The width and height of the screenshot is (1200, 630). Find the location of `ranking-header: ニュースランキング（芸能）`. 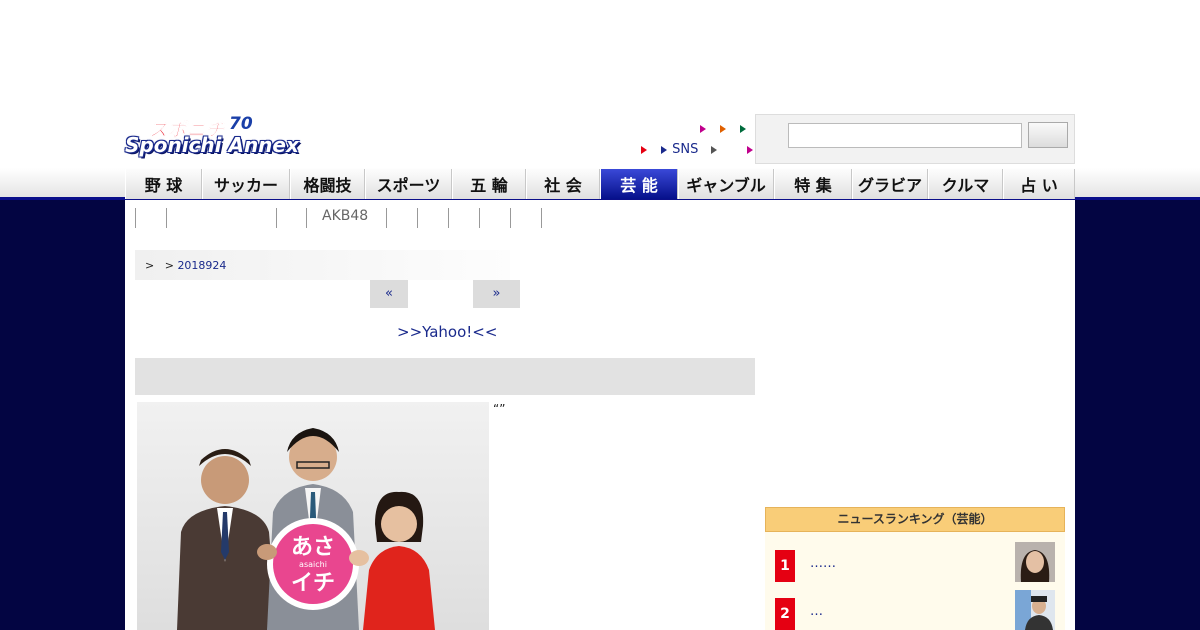

ranking-header: ニュースランキング（芸能） is located at coordinates (915, 519).